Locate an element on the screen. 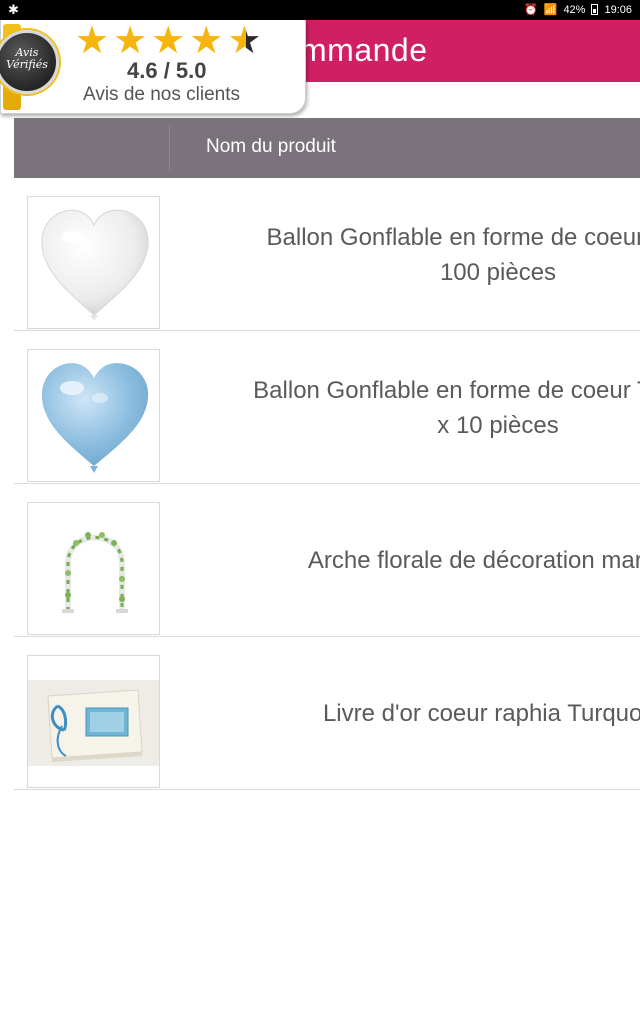  table-header: Nom du produit is located at coordinates (327, 148).